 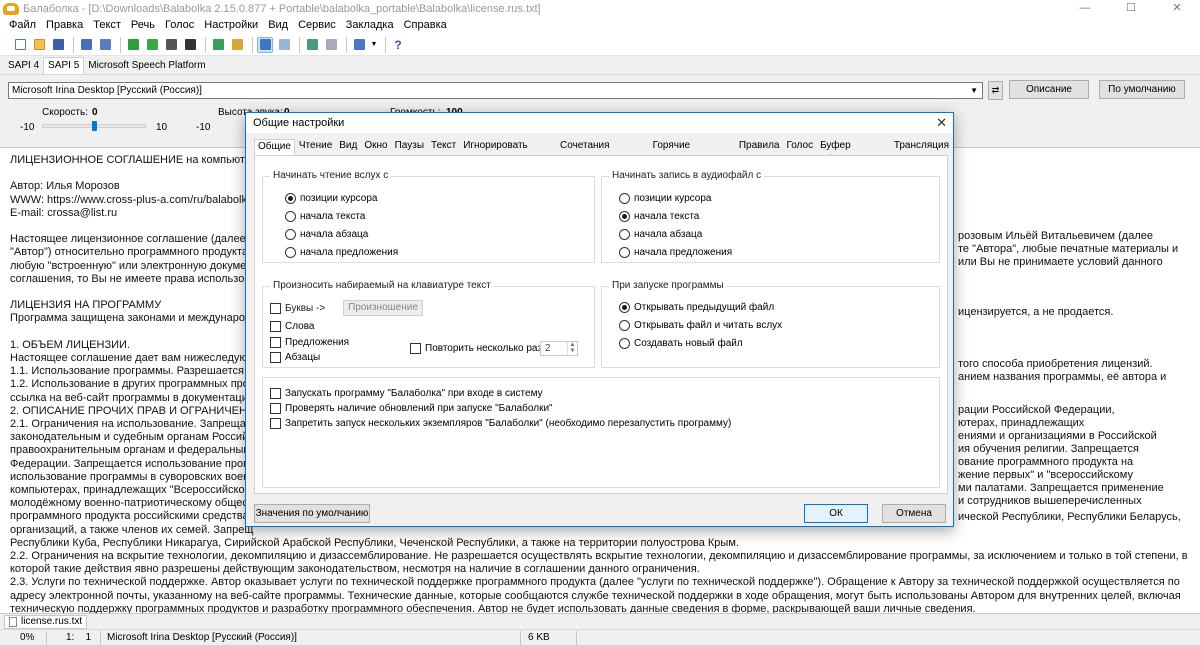 I want to click on tab-text: Текст, so click(x=443, y=147).